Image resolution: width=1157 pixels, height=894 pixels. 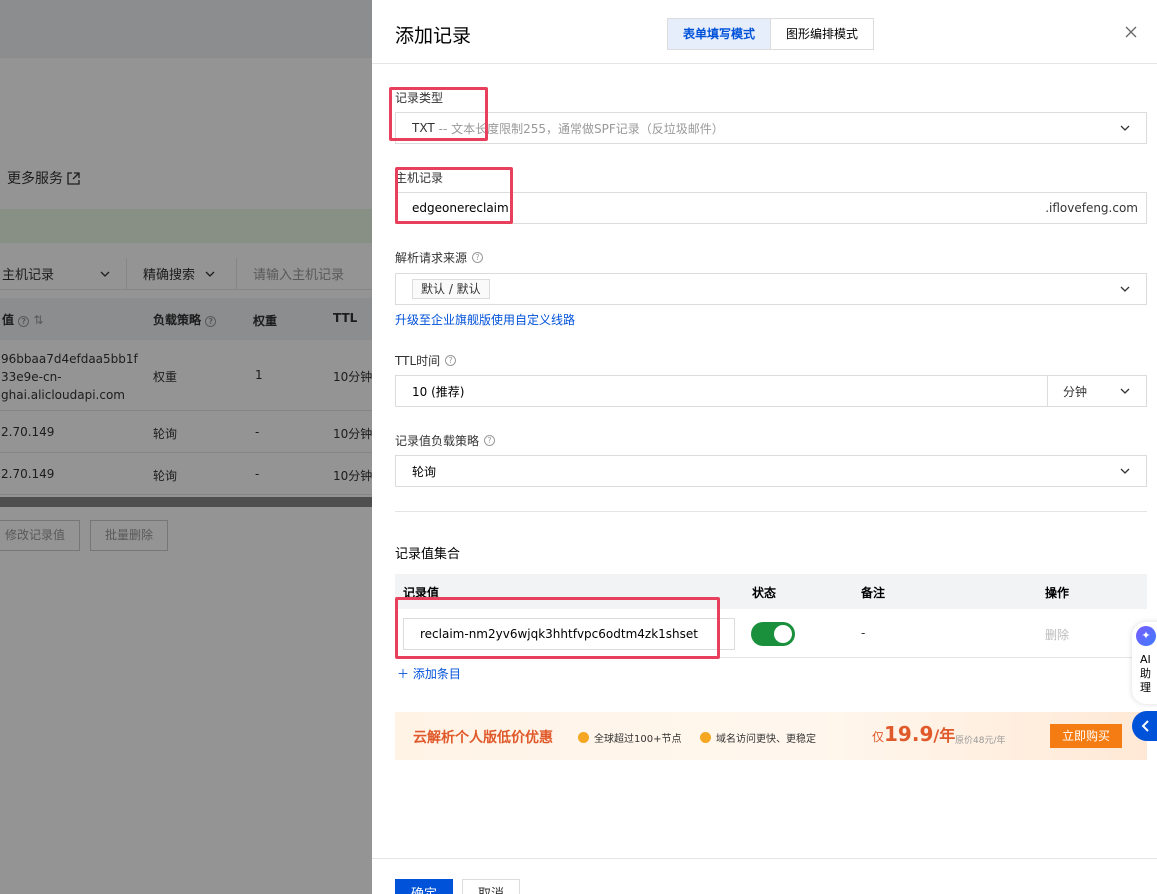 I want to click on ai-assistant-button: ✦ AI助理, so click(x=1144, y=663).